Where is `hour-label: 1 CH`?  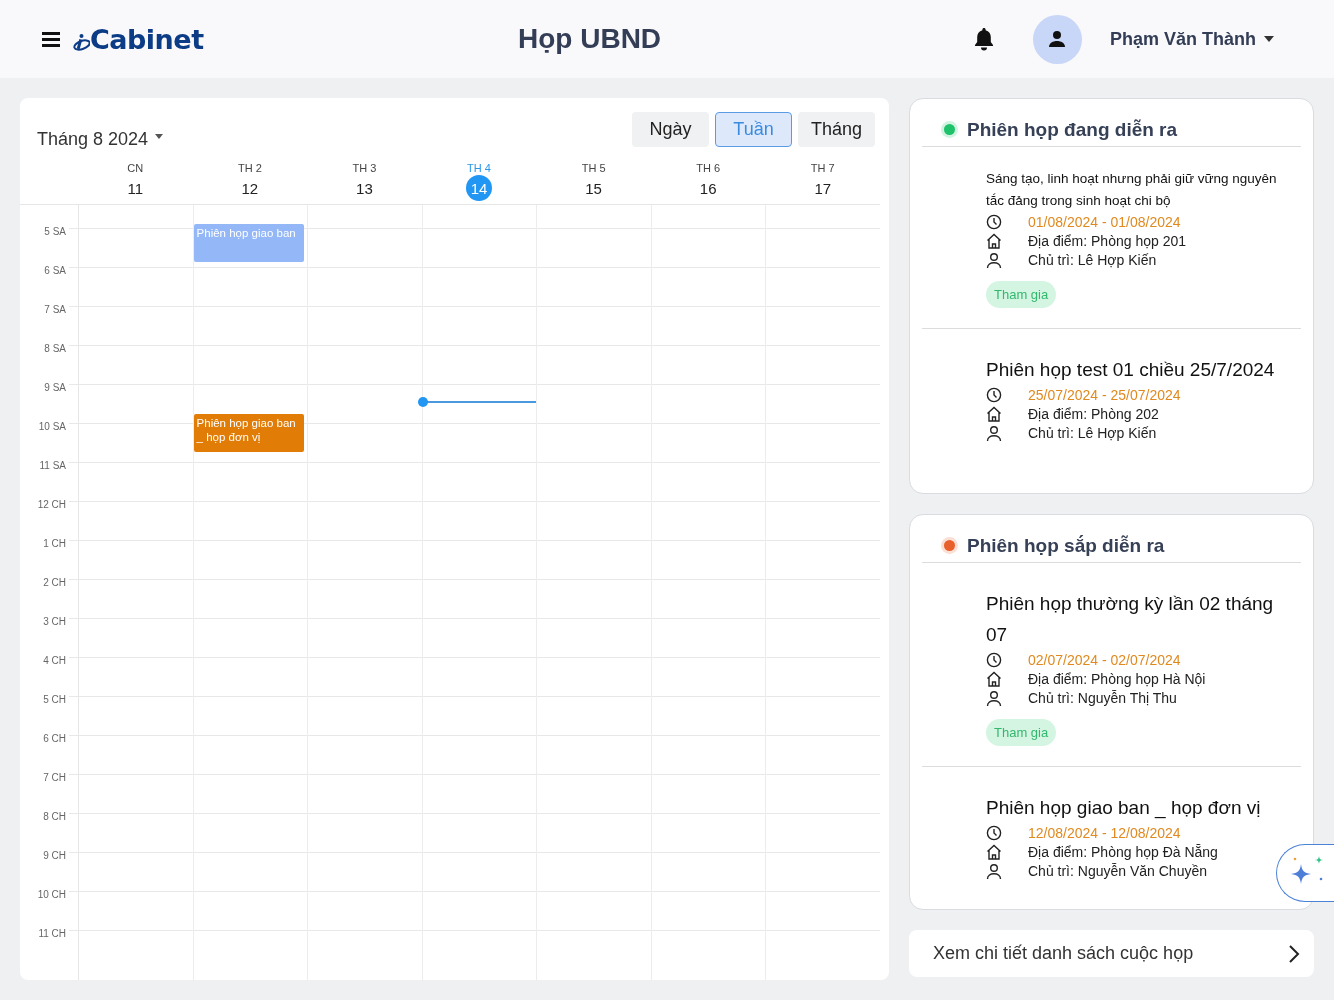
hour-label: 1 CH is located at coordinates (54, 543).